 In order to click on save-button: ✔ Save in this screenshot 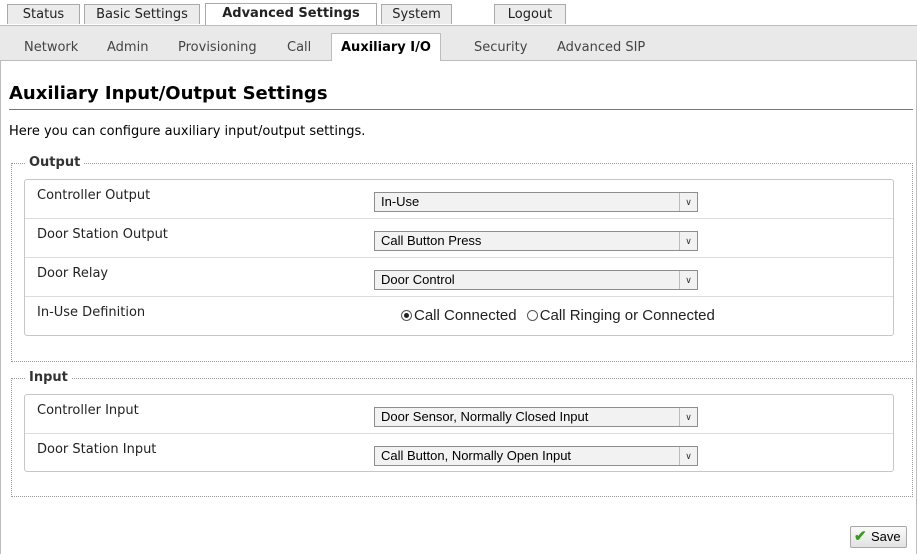, I will do `click(878, 537)`.